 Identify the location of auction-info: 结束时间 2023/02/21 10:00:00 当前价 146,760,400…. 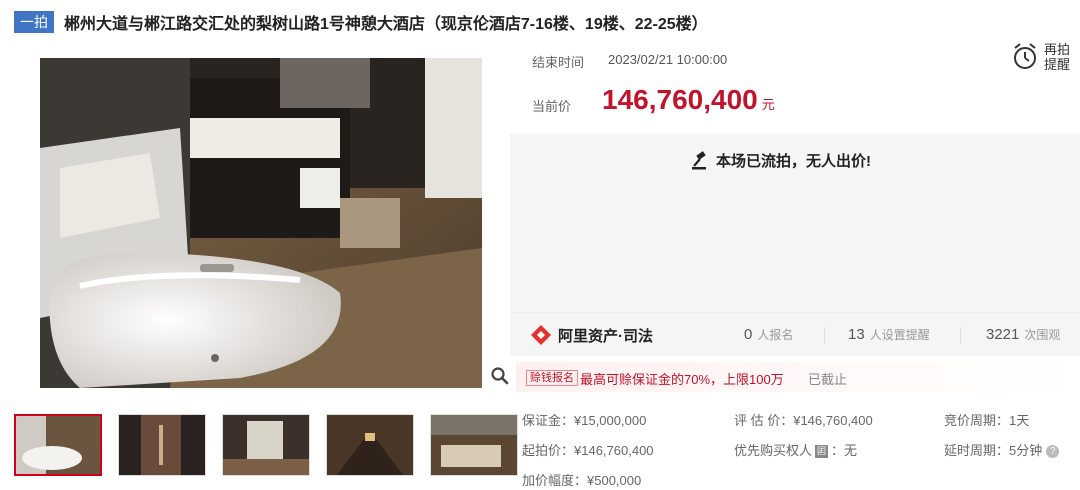
(795, 86).